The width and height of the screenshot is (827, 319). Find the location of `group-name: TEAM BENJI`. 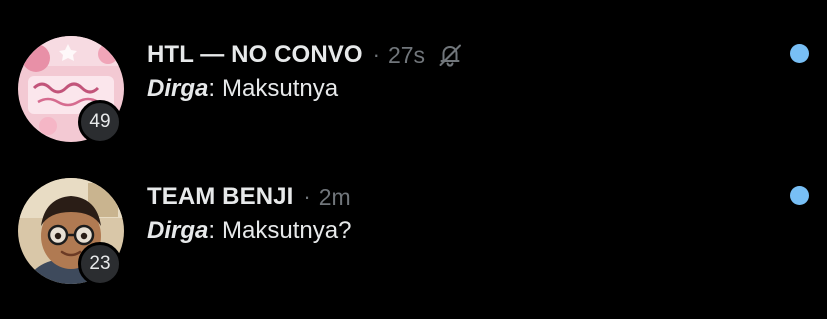

group-name: TEAM BENJI is located at coordinates (220, 196).